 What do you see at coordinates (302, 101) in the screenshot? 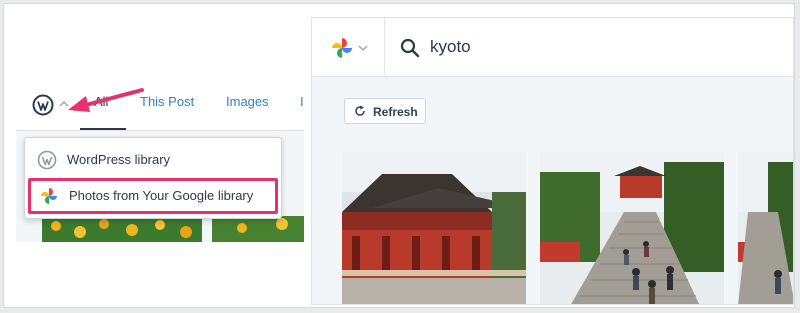
I see `tab-more: I` at bounding box center [302, 101].